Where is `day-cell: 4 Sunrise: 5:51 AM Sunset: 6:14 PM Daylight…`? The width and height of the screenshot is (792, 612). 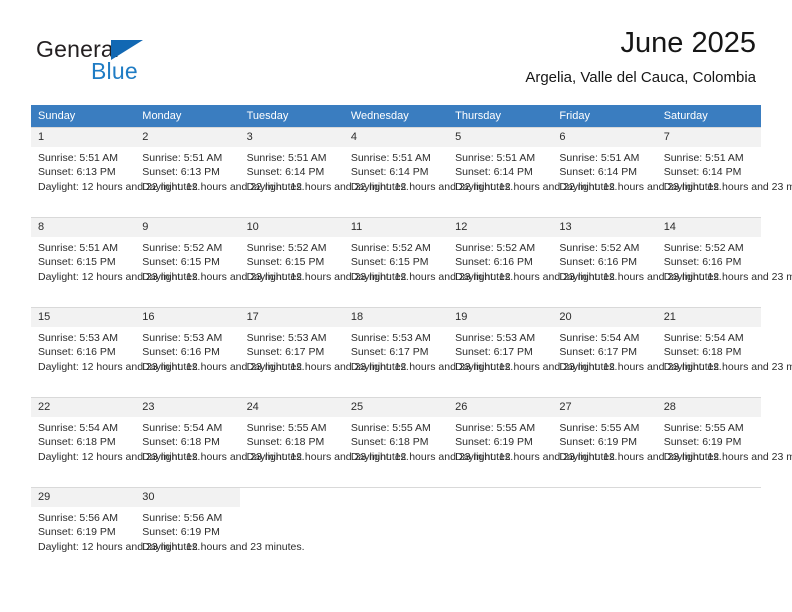
day-cell: 4 Sunrise: 5:51 AM Sunset: 6:14 PM Daylight… is located at coordinates (428, 172).